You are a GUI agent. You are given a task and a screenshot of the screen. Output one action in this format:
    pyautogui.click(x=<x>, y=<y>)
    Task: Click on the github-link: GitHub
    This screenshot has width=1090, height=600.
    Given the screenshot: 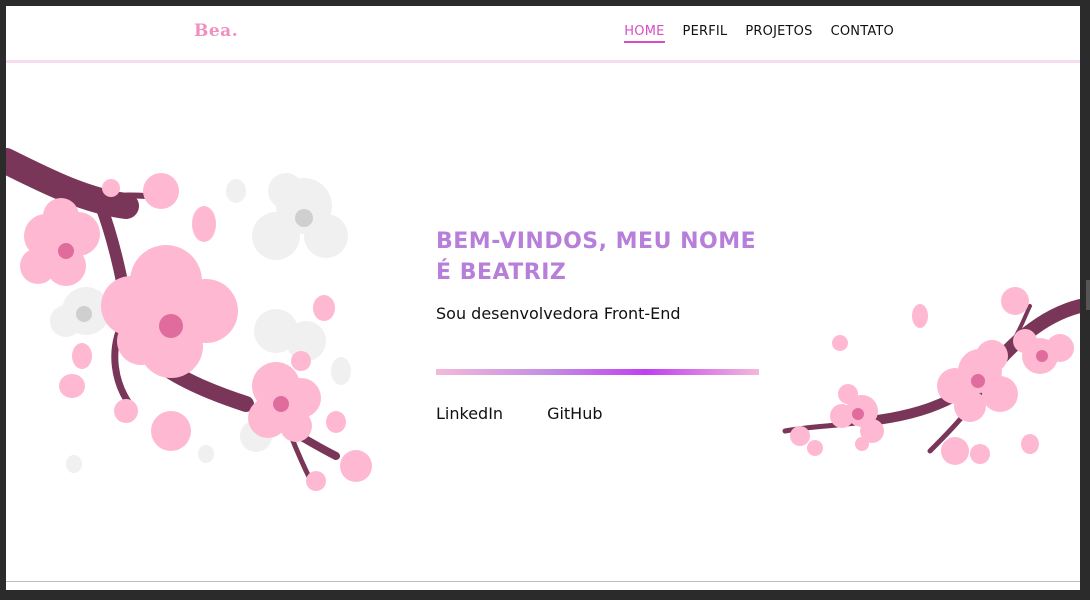 What is the action you would take?
    pyautogui.click(x=574, y=413)
    